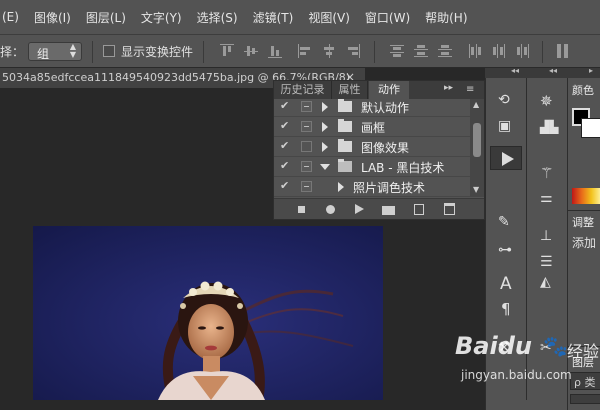 The image size is (600, 410). What do you see at coordinates (583, 351) in the screenshot?
I see `watermark-suffix: 经验` at bounding box center [583, 351].